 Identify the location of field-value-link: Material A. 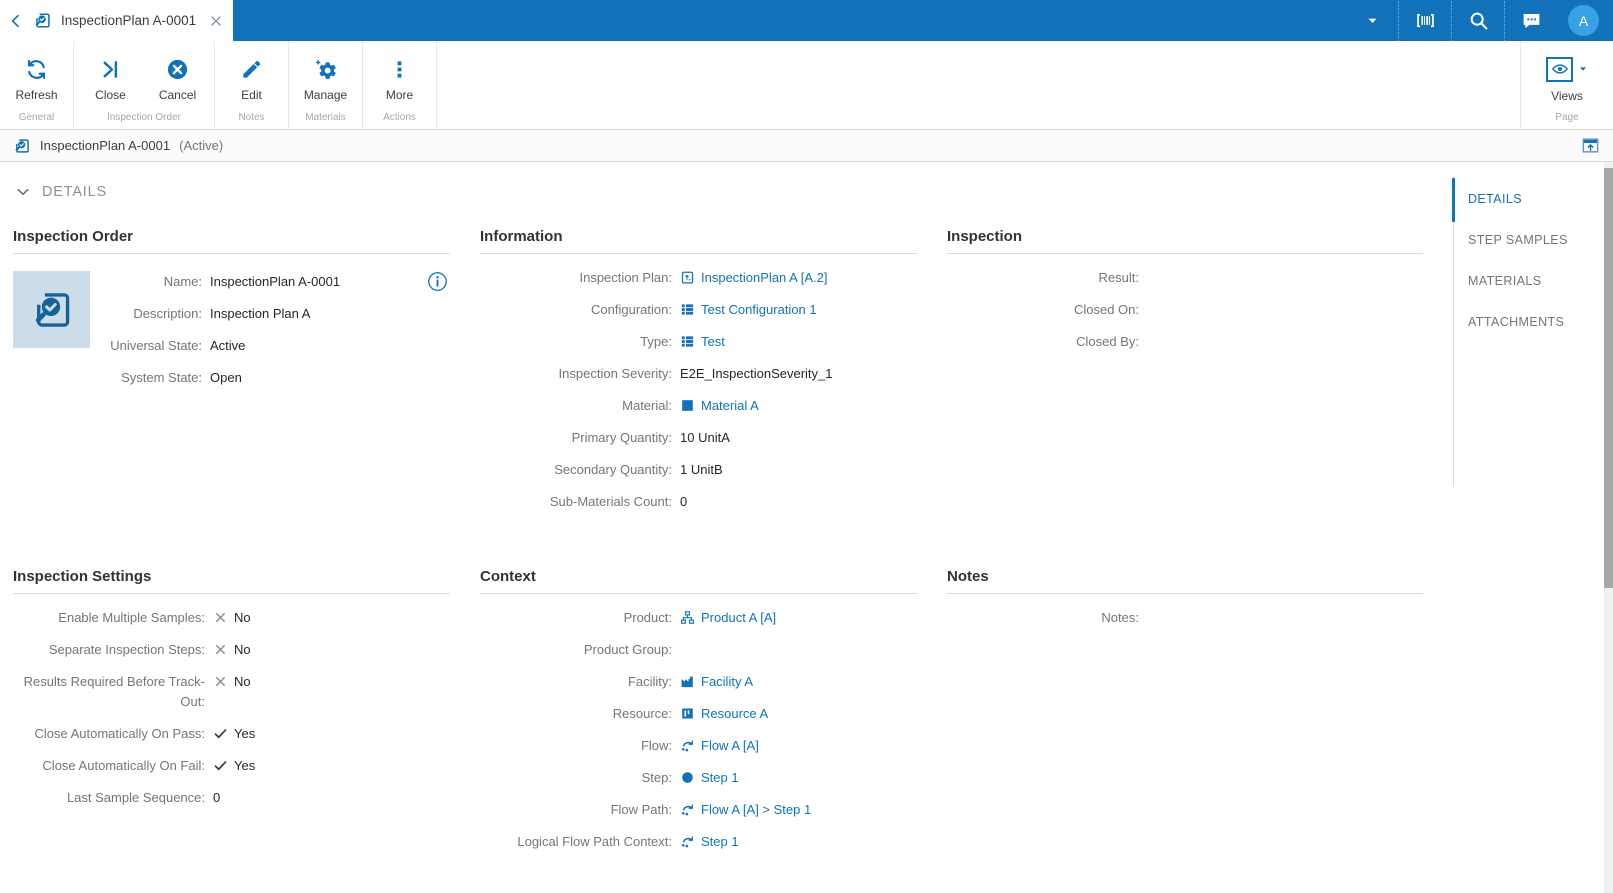
(730, 406).